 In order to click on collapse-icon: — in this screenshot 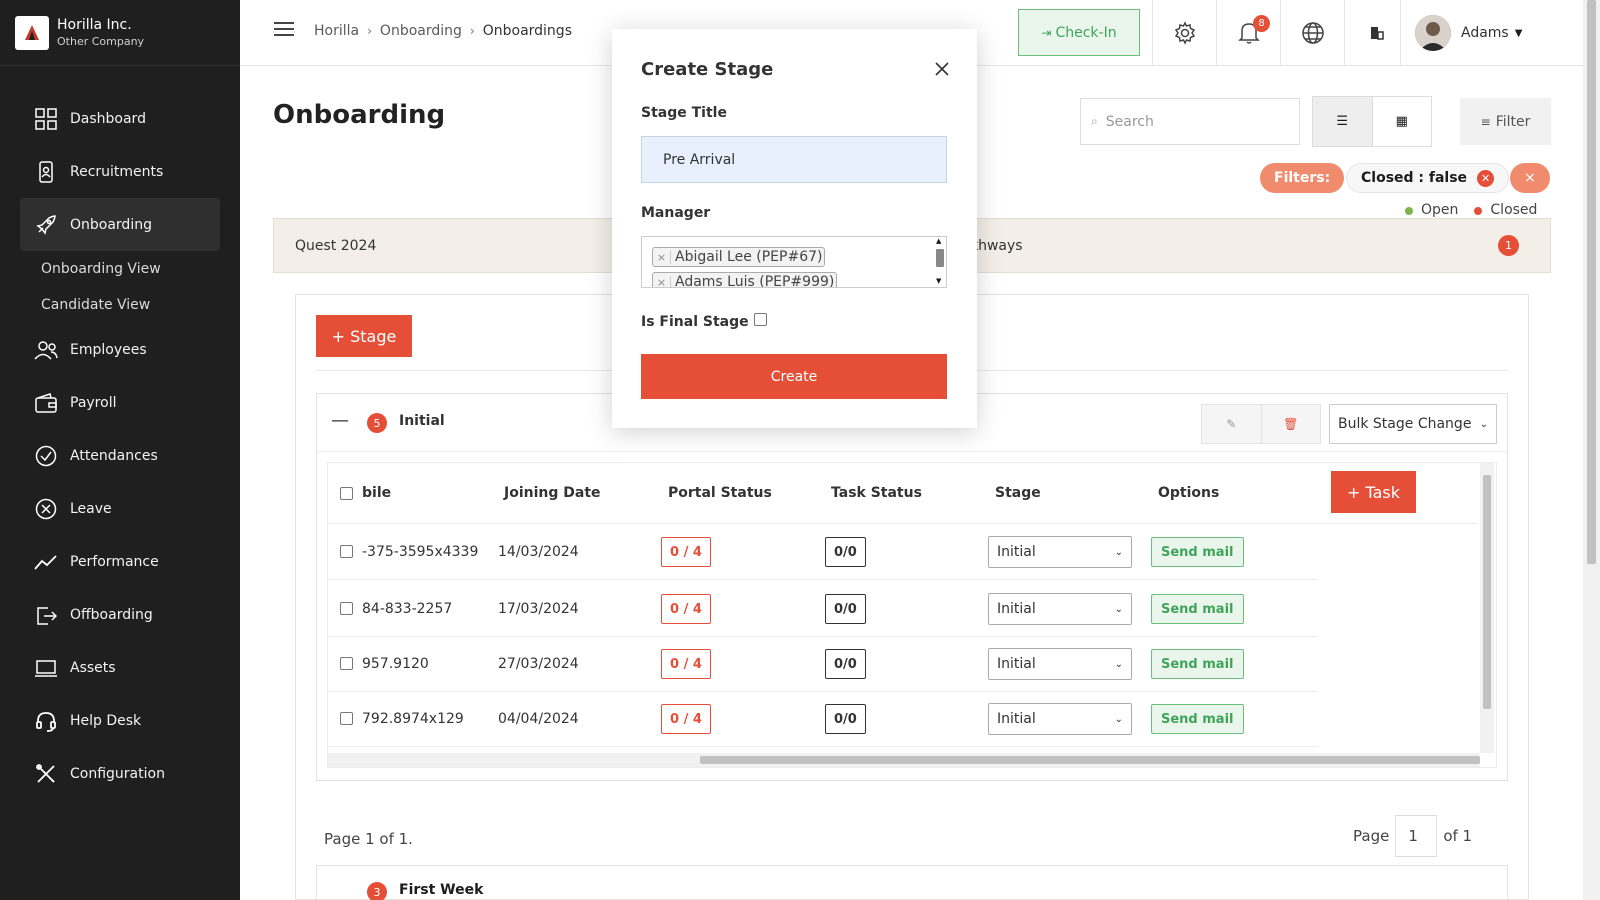, I will do `click(340, 420)`.